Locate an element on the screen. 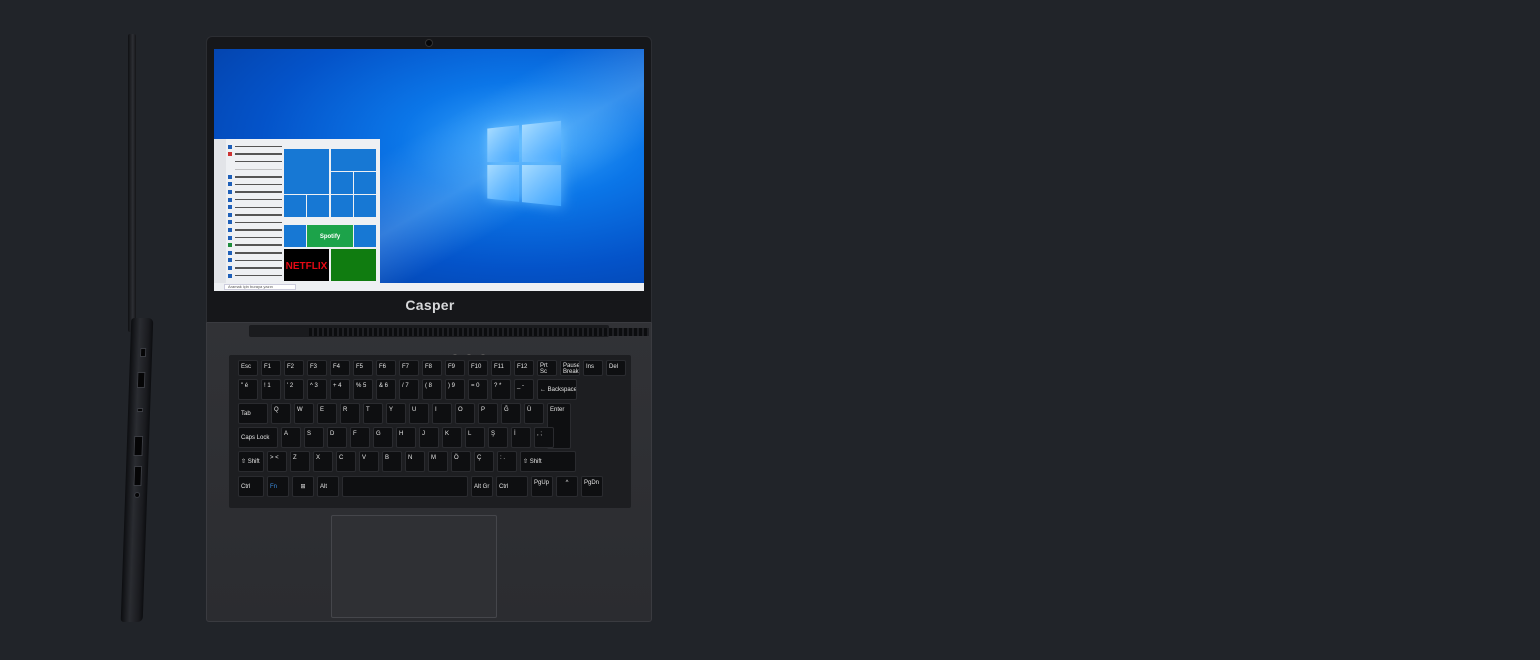  arrow-up-icon: ^ is located at coordinates (567, 486).